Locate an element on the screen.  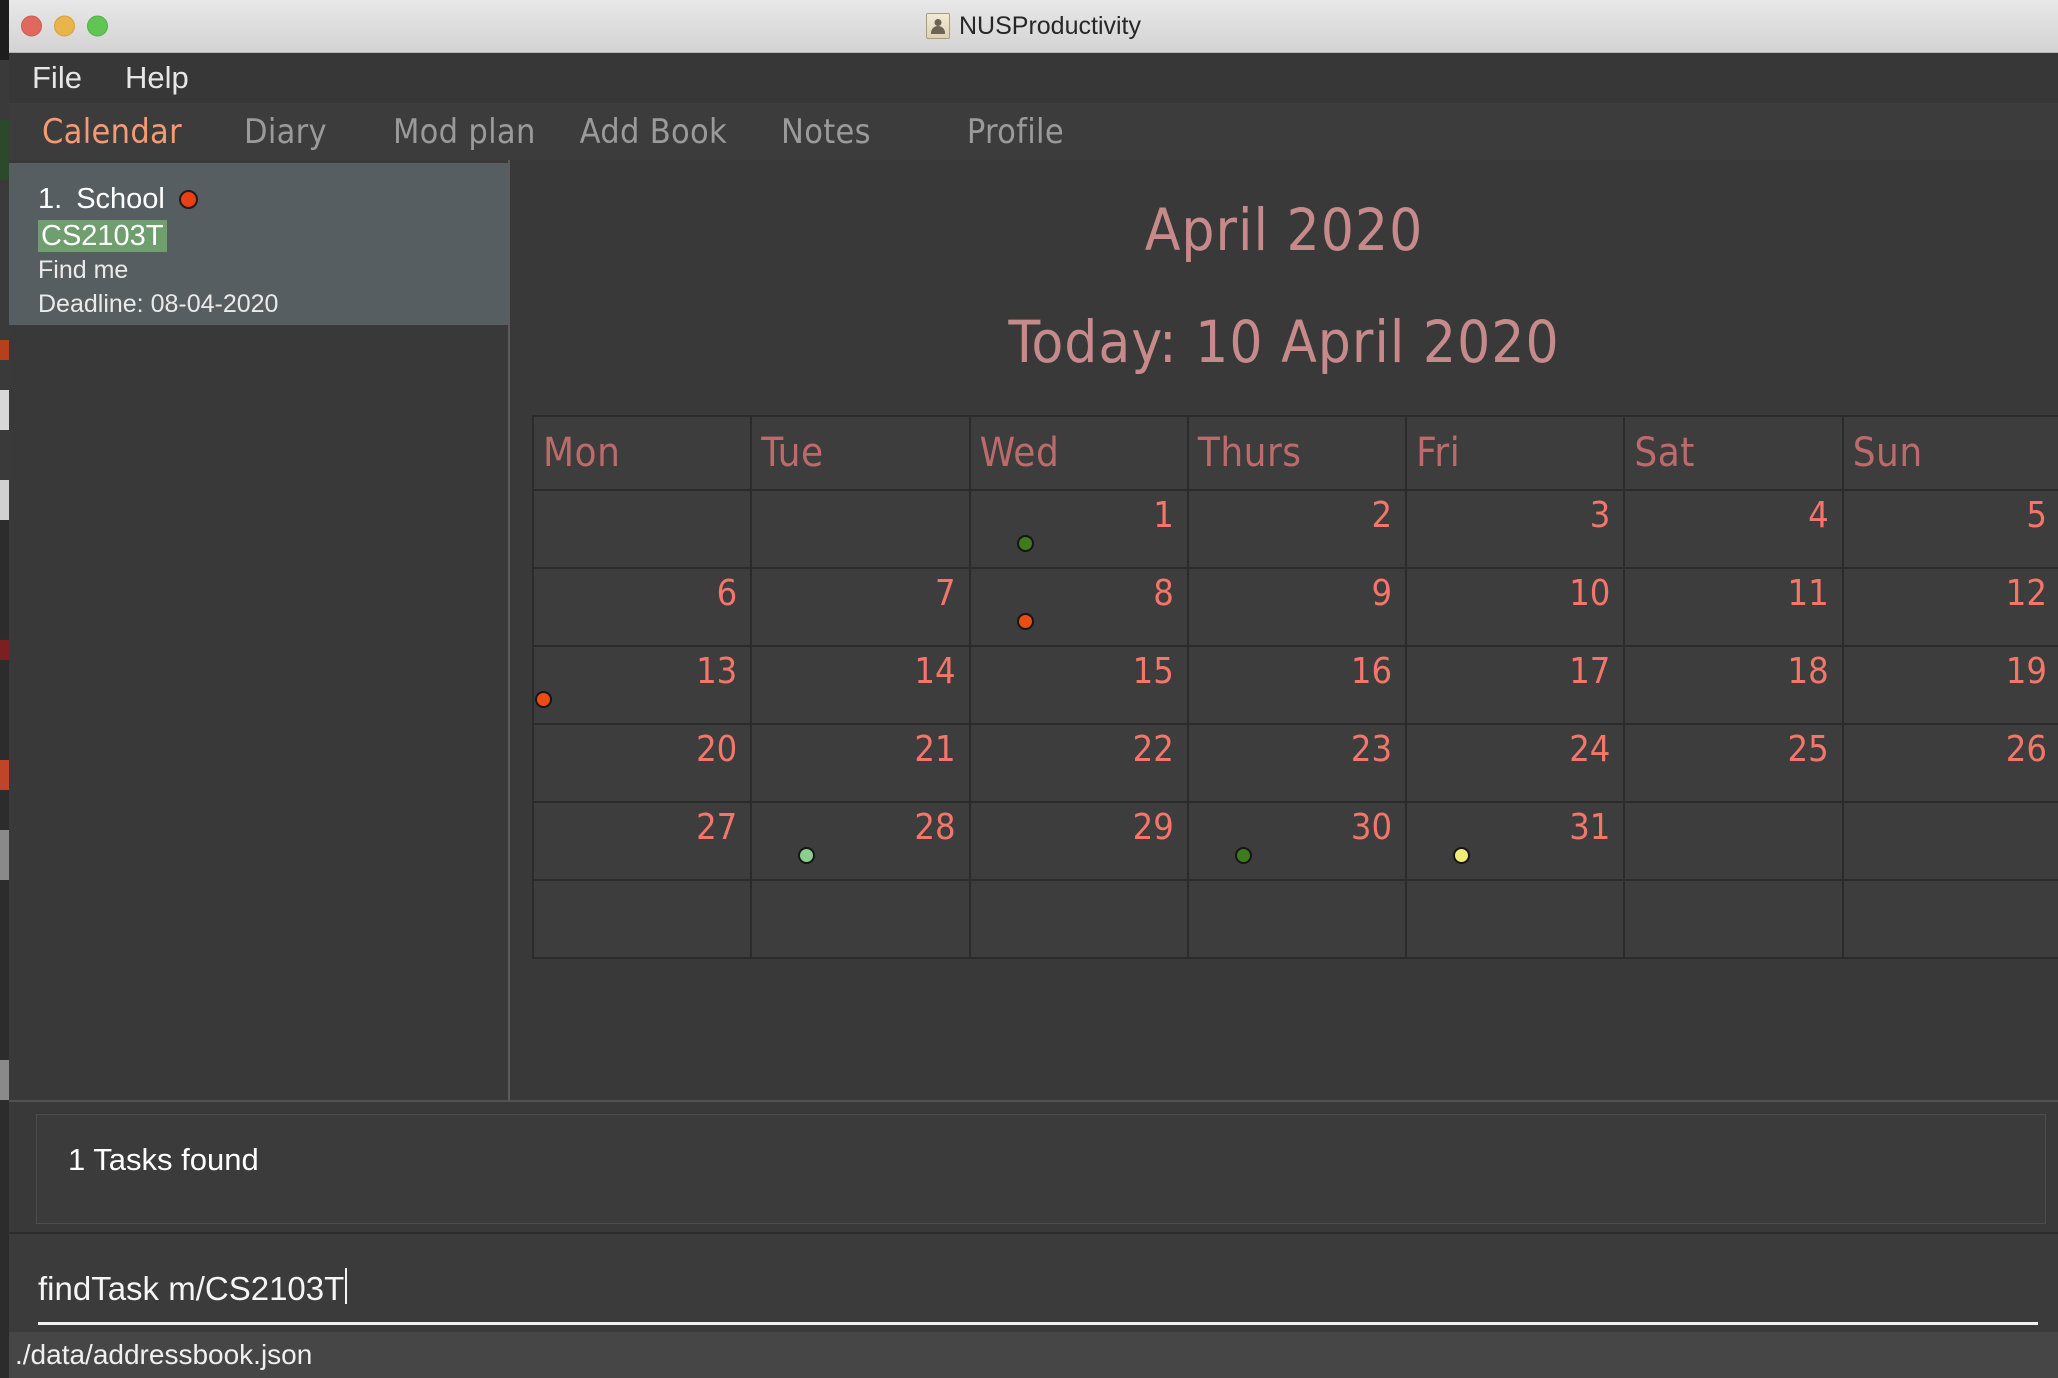
calendar-day-cell: 10 is located at coordinates (1515, 607).